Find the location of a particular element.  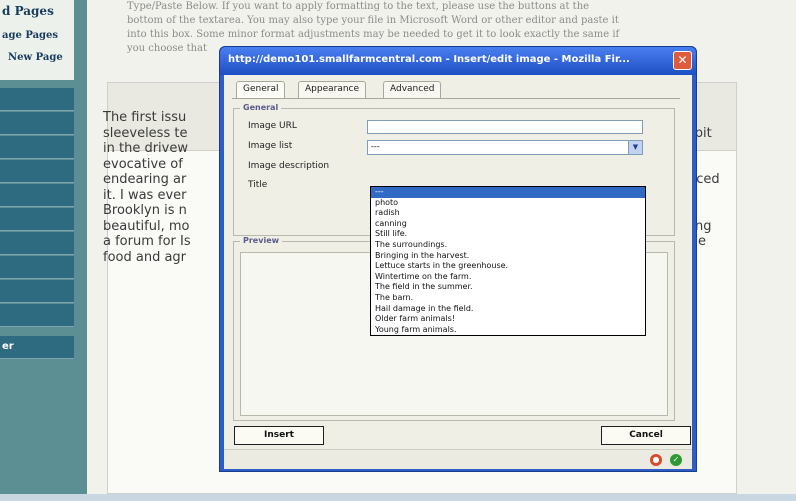

image-list-selected-value: --- is located at coordinates (375, 146).